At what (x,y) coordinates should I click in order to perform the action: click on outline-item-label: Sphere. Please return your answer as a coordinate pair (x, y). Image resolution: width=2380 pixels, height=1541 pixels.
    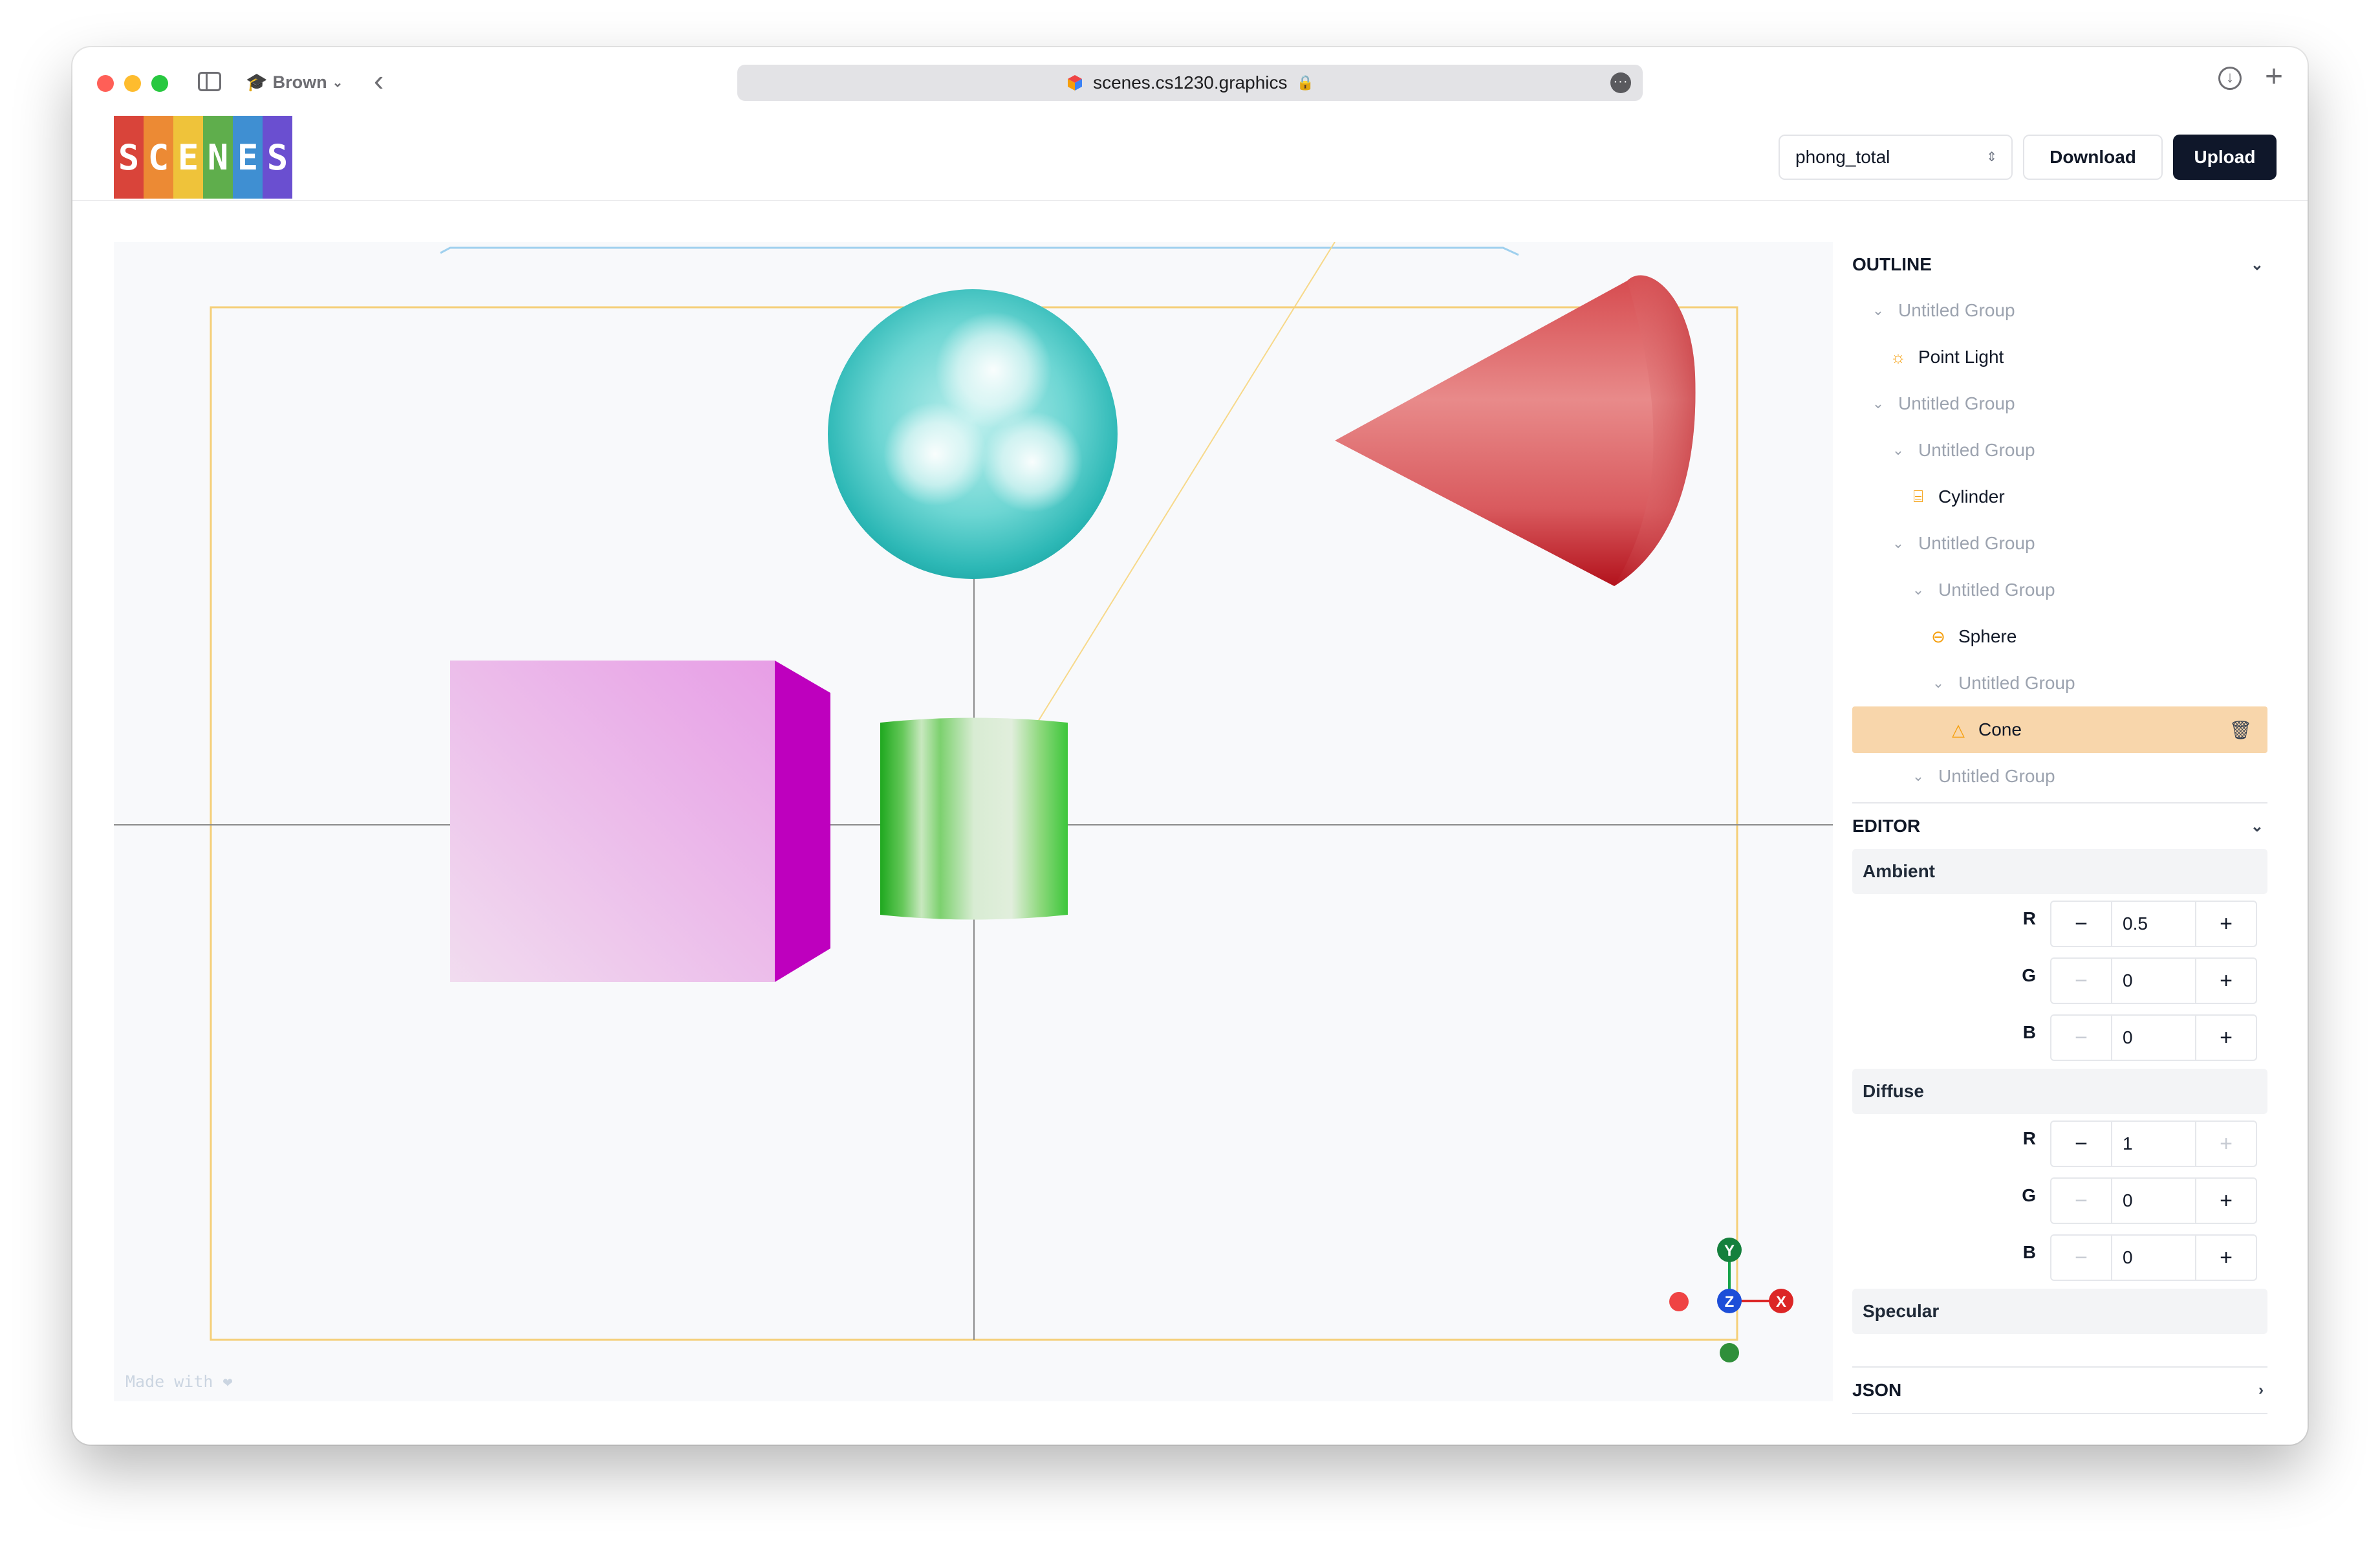
    Looking at the image, I should click on (1987, 636).